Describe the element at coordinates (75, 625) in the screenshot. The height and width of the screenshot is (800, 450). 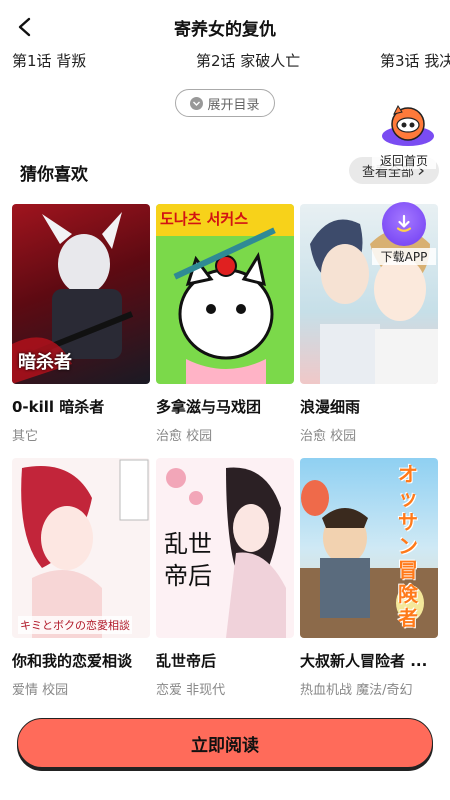
I see `cover-title: キミとボクの恋愛相談` at that location.